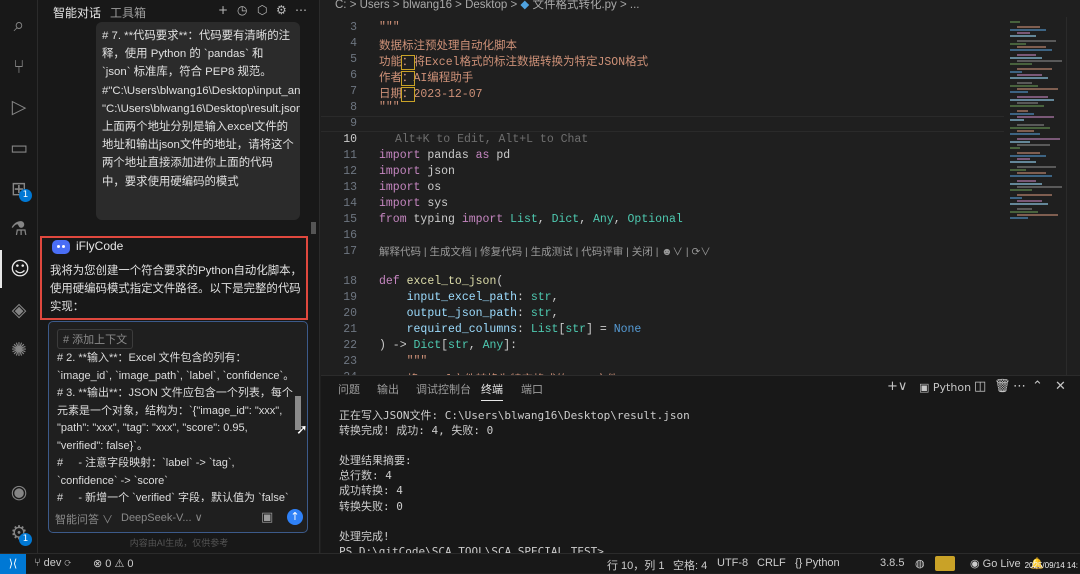 The height and width of the screenshot is (574, 1080). What do you see at coordinates (448, 345) in the screenshot?
I see `code-line: ) -> Dict[str, Any]:` at bounding box center [448, 345].